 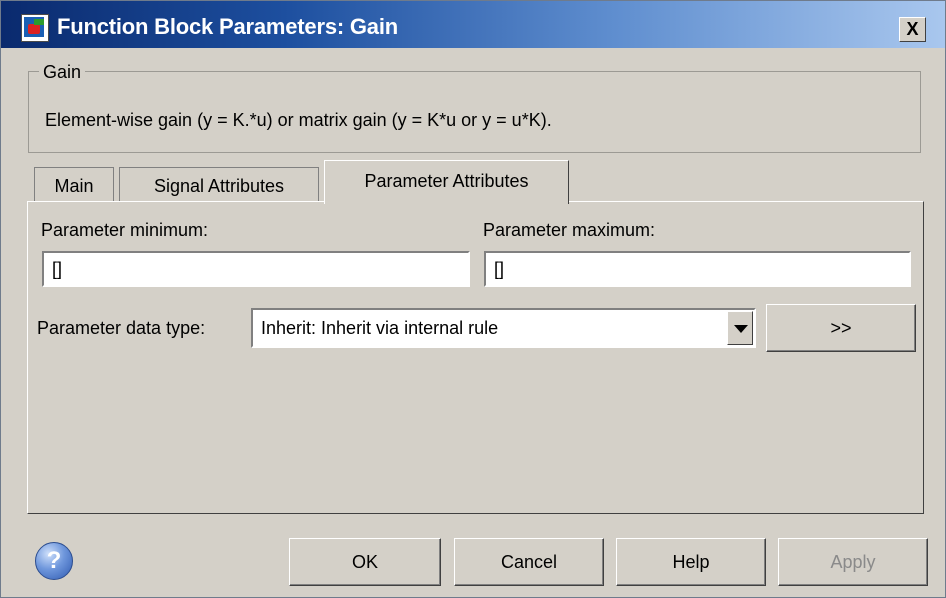 What do you see at coordinates (569, 230) in the screenshot?
I see `parameter-maximum-label: Parameter maximum:` at bounding box center [569, 230].